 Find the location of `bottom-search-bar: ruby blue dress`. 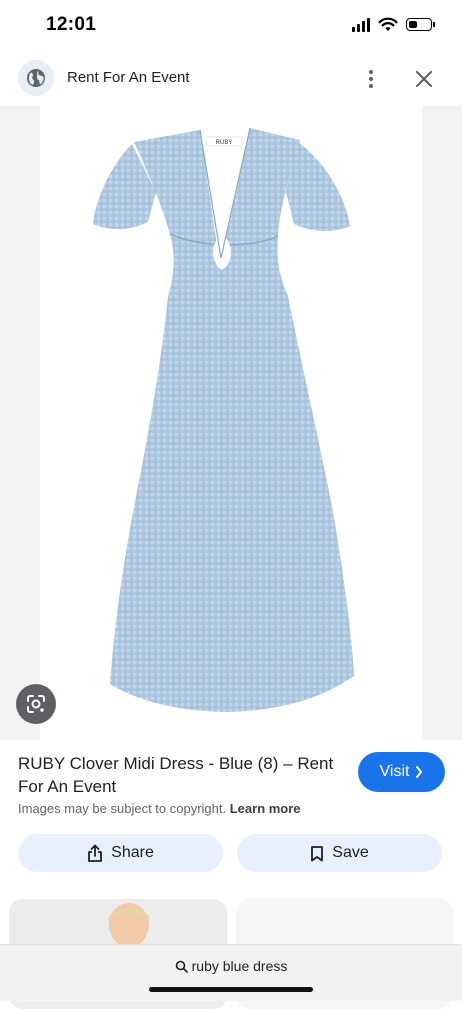

bottom-search-bar: ruby blue dress is located at coordinates (231, 972).